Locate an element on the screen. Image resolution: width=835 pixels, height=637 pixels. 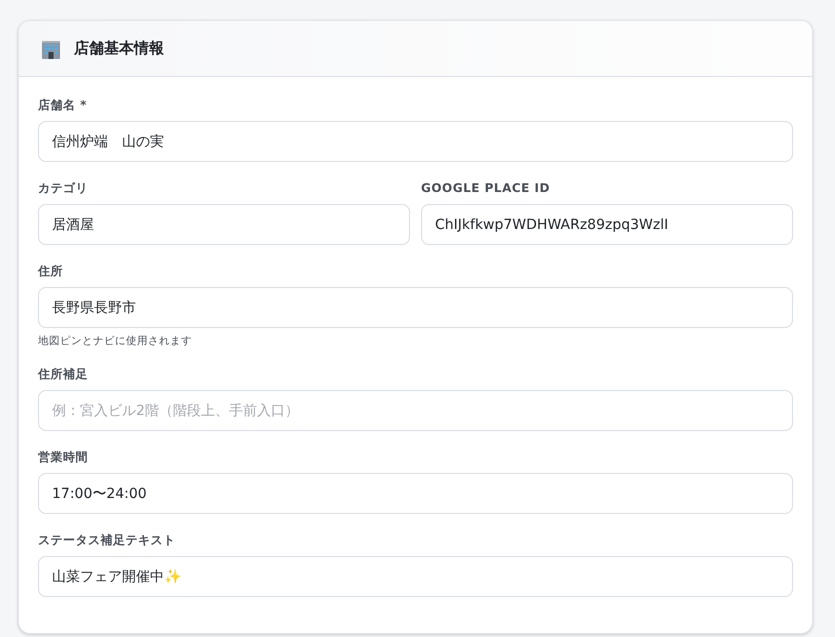
building-icon is located at coordinates (51, 48).